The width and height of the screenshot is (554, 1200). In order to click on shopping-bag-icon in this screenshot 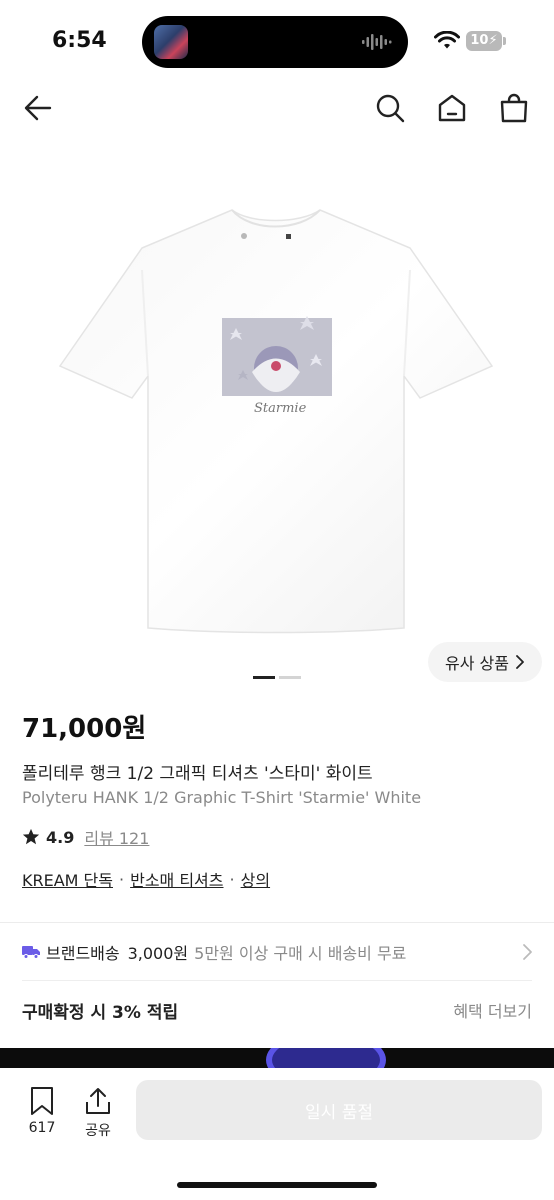, I will do `click(514, 108)`.